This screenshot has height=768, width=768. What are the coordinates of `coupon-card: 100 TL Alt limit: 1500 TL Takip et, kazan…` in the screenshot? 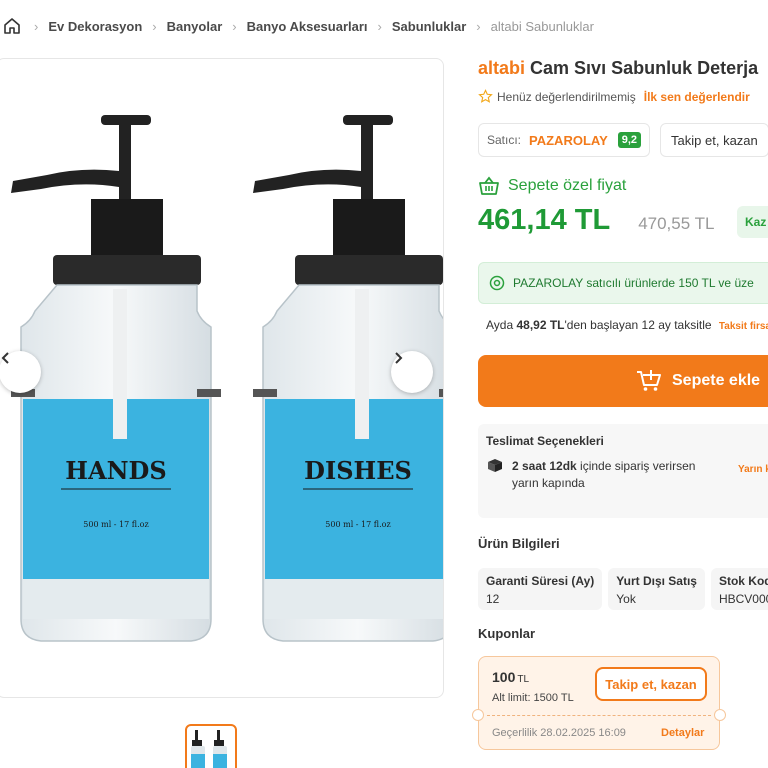 It's located at (599, 703).